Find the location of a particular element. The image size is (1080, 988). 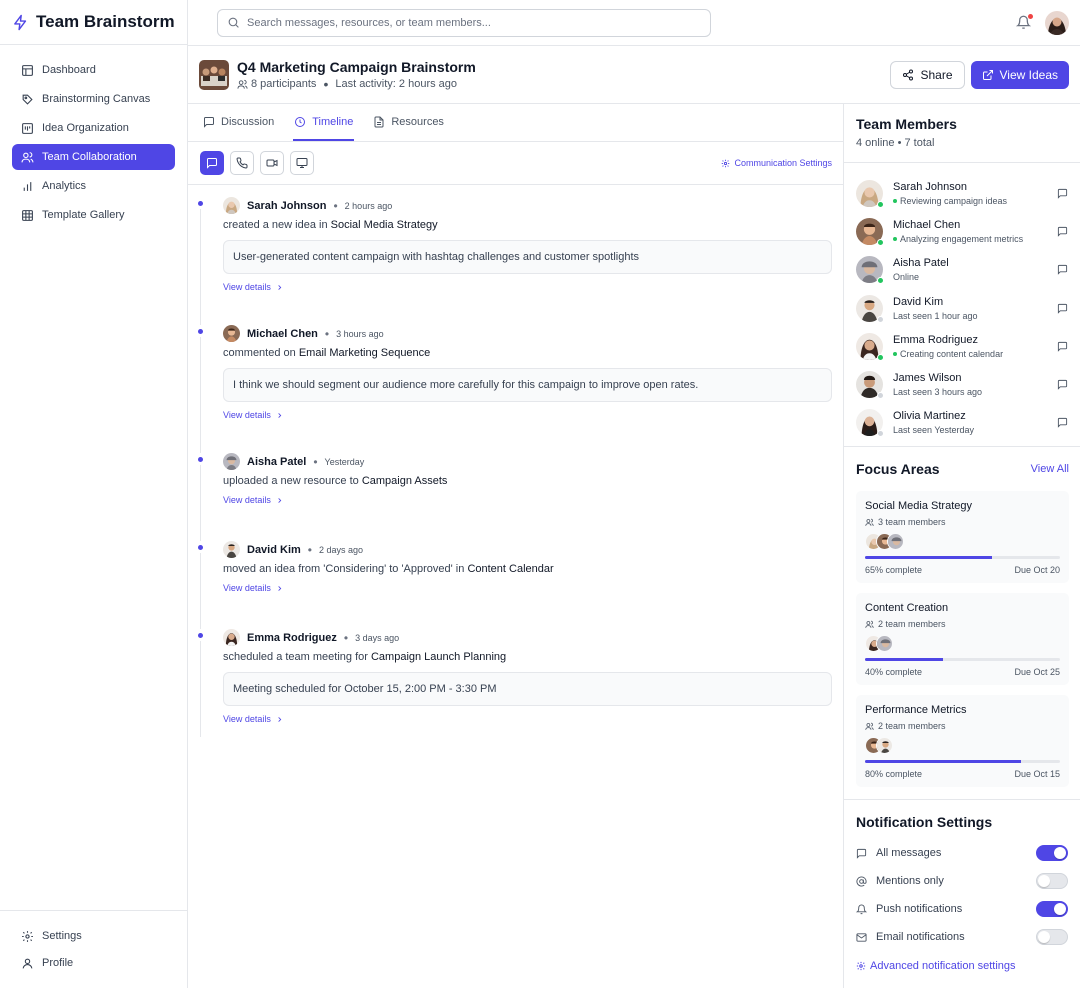

members-count: 2 team members is located at coordinates (912, 726).